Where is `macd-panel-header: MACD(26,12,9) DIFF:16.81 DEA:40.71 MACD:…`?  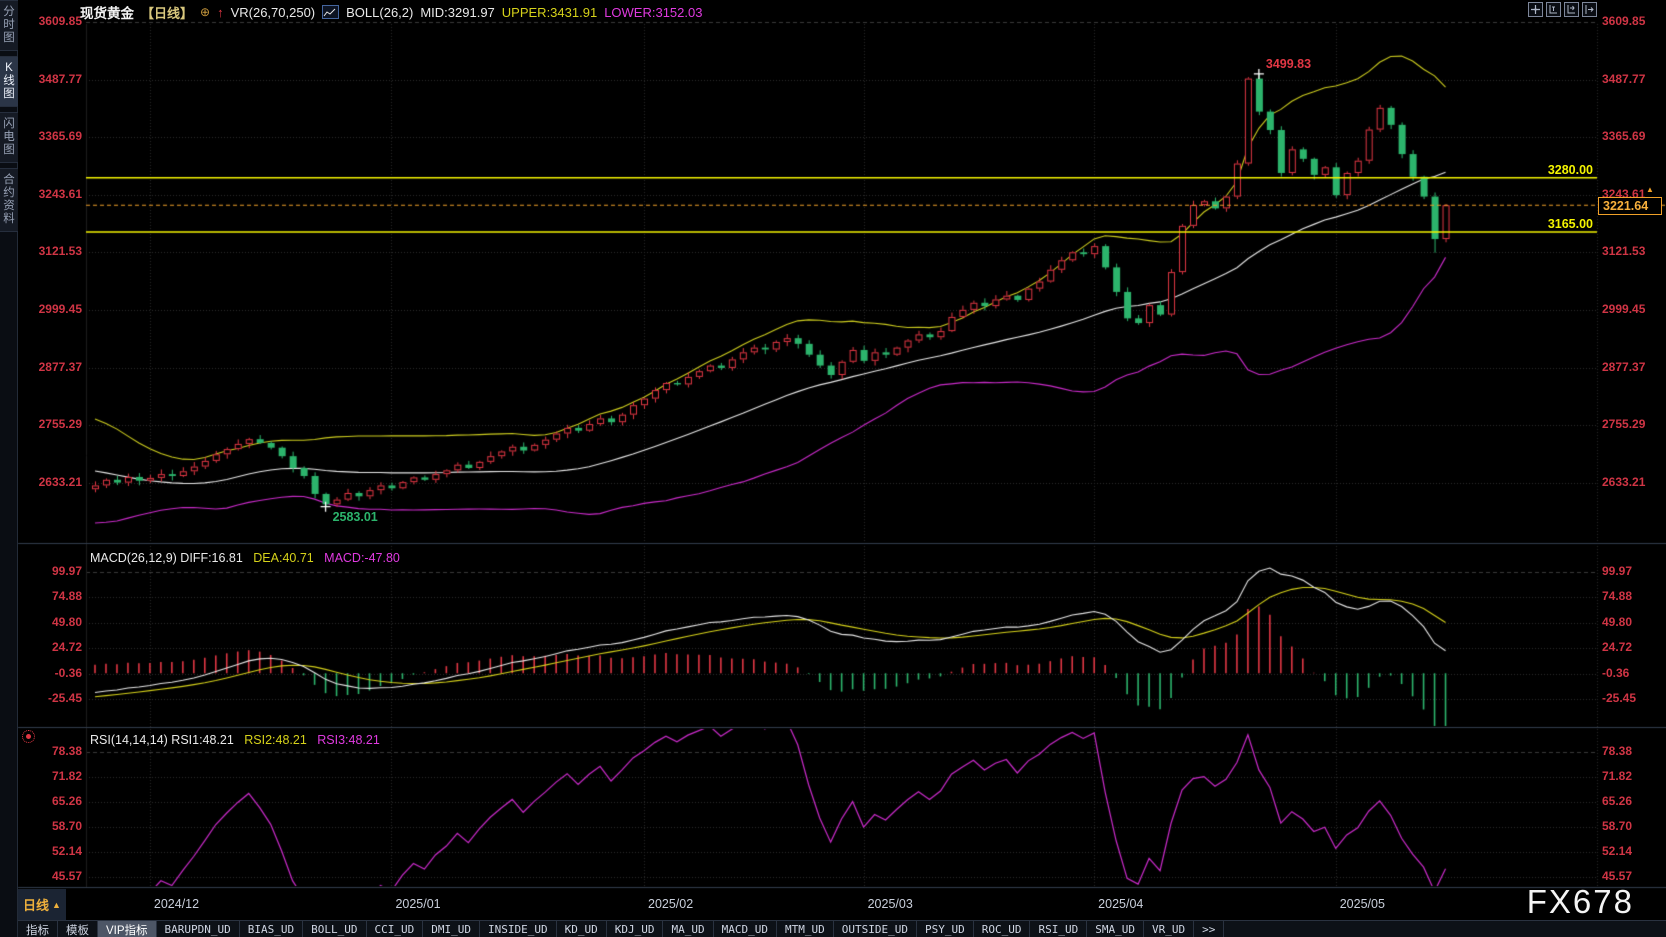
macd-panel-header: MACD(26,12,9) DIFF:16.81 DEA:40.71 MACD:… is located at coordinates (245, 558).